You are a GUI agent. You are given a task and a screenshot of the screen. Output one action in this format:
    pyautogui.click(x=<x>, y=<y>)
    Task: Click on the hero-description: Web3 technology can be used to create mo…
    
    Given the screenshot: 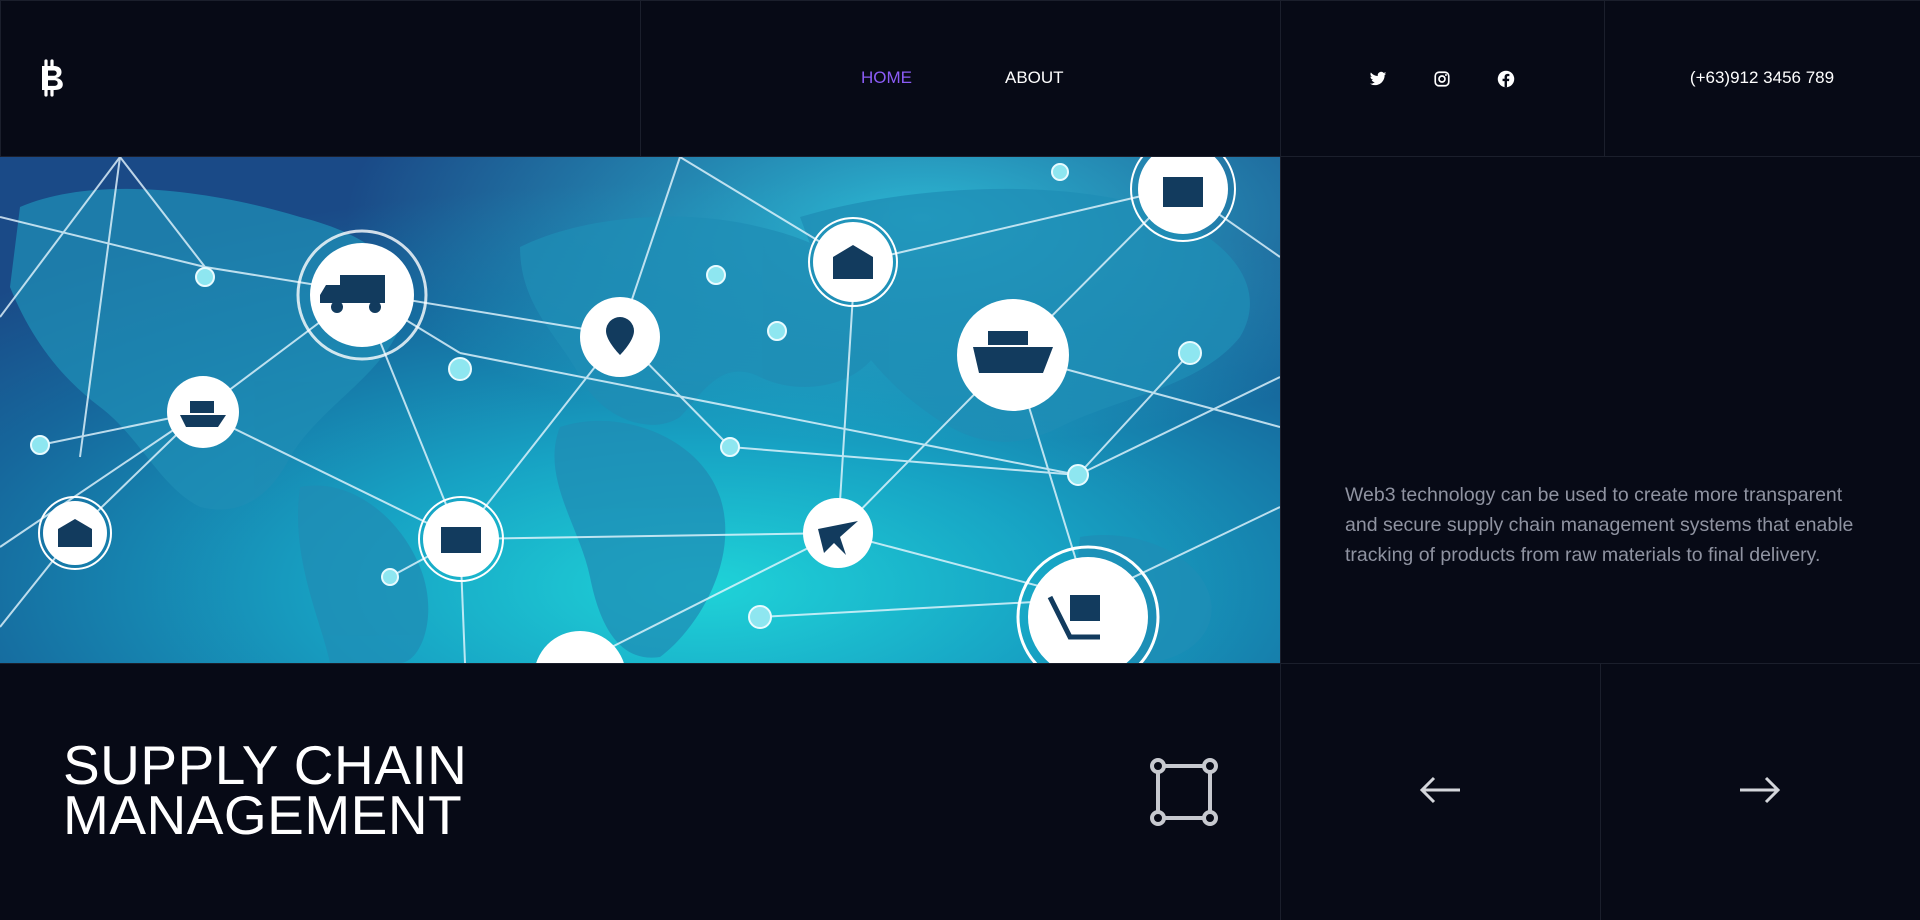 What is the action you would take?
    pyautogui.click(x=1599, y=525)
    